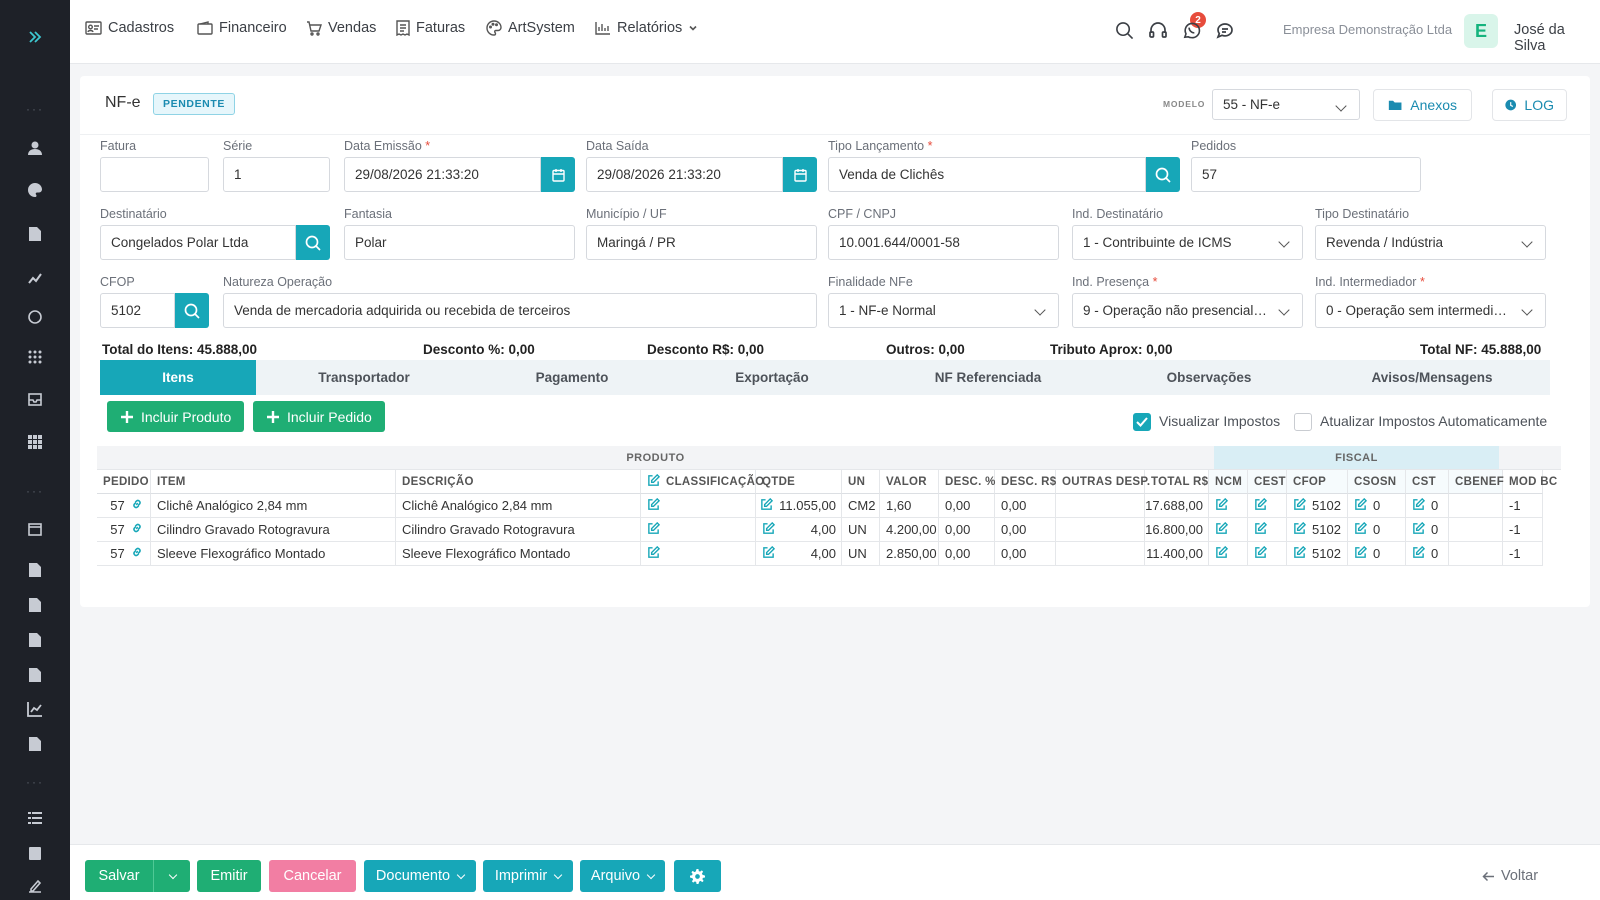 This screenshot has height=900, width=1600. What do you see at coordinates (1557, 38) in the screenshot?
I see `user-name: José da Silva` at bounding box center [1557, 38].